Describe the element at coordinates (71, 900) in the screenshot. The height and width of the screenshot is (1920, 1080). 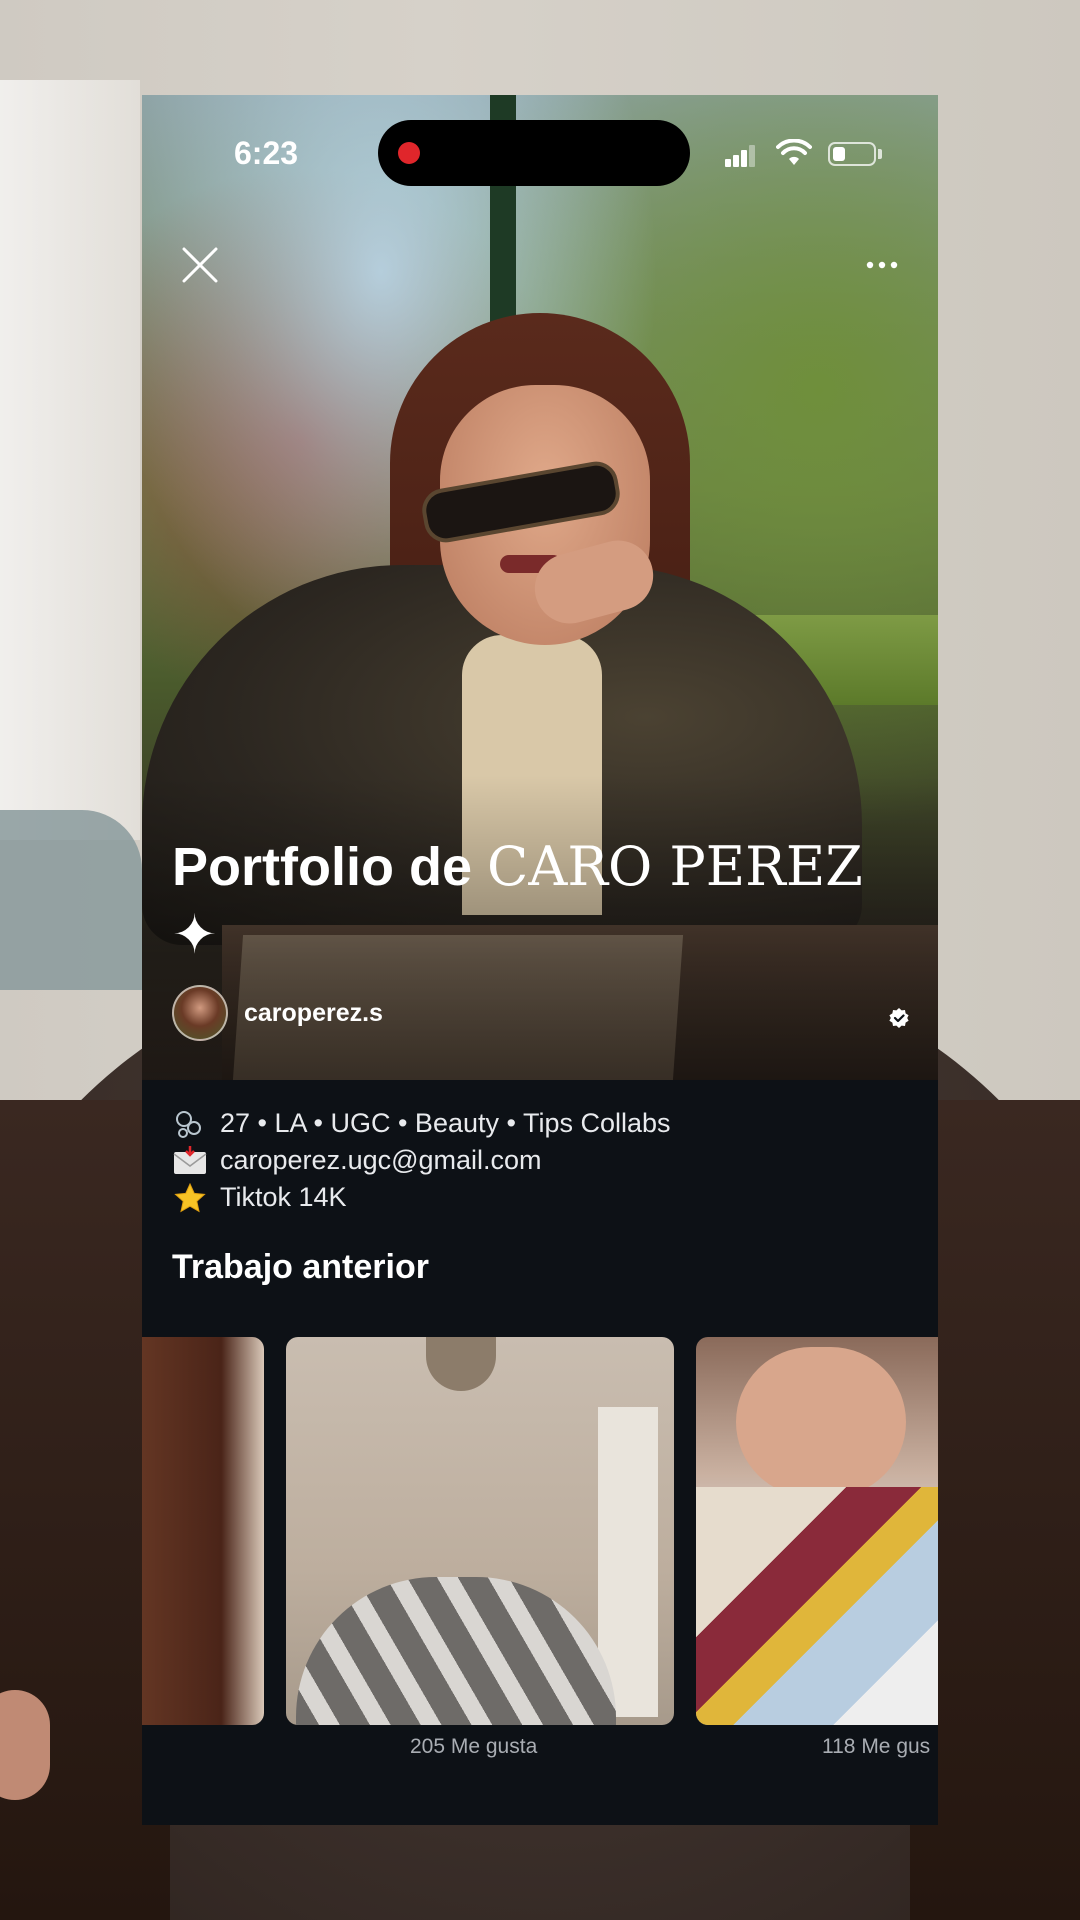
I see `background-chair` at that location.